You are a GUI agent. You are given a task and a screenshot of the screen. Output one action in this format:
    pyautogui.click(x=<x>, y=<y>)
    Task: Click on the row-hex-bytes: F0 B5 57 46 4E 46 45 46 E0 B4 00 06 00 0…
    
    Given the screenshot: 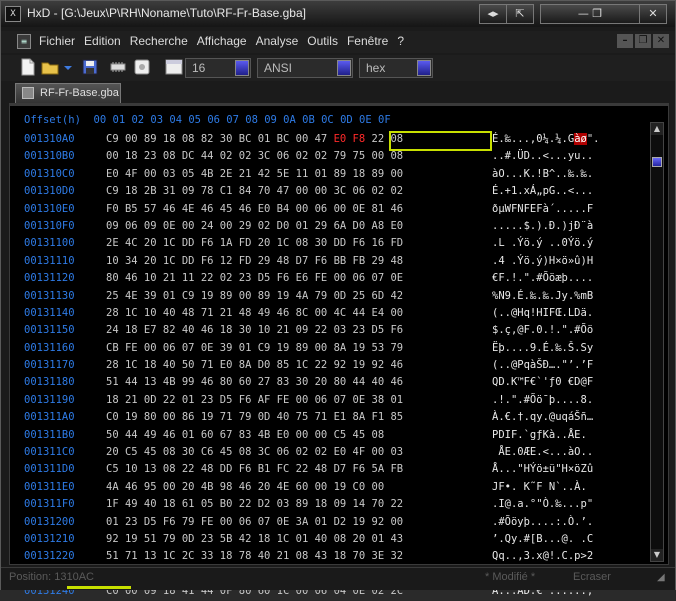 What is the action you would take?
    pyautogui.click(x=299, y=209)
    